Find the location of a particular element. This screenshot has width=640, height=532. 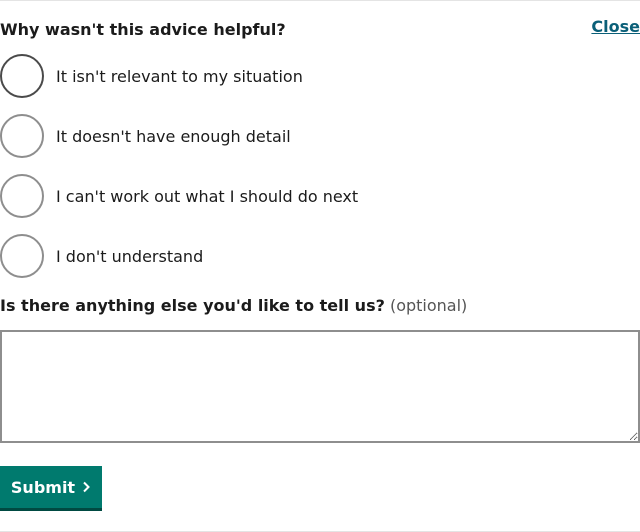

reason-option-not-relevant: It isn't relevant to my situation is located at coordinates (320, 76).